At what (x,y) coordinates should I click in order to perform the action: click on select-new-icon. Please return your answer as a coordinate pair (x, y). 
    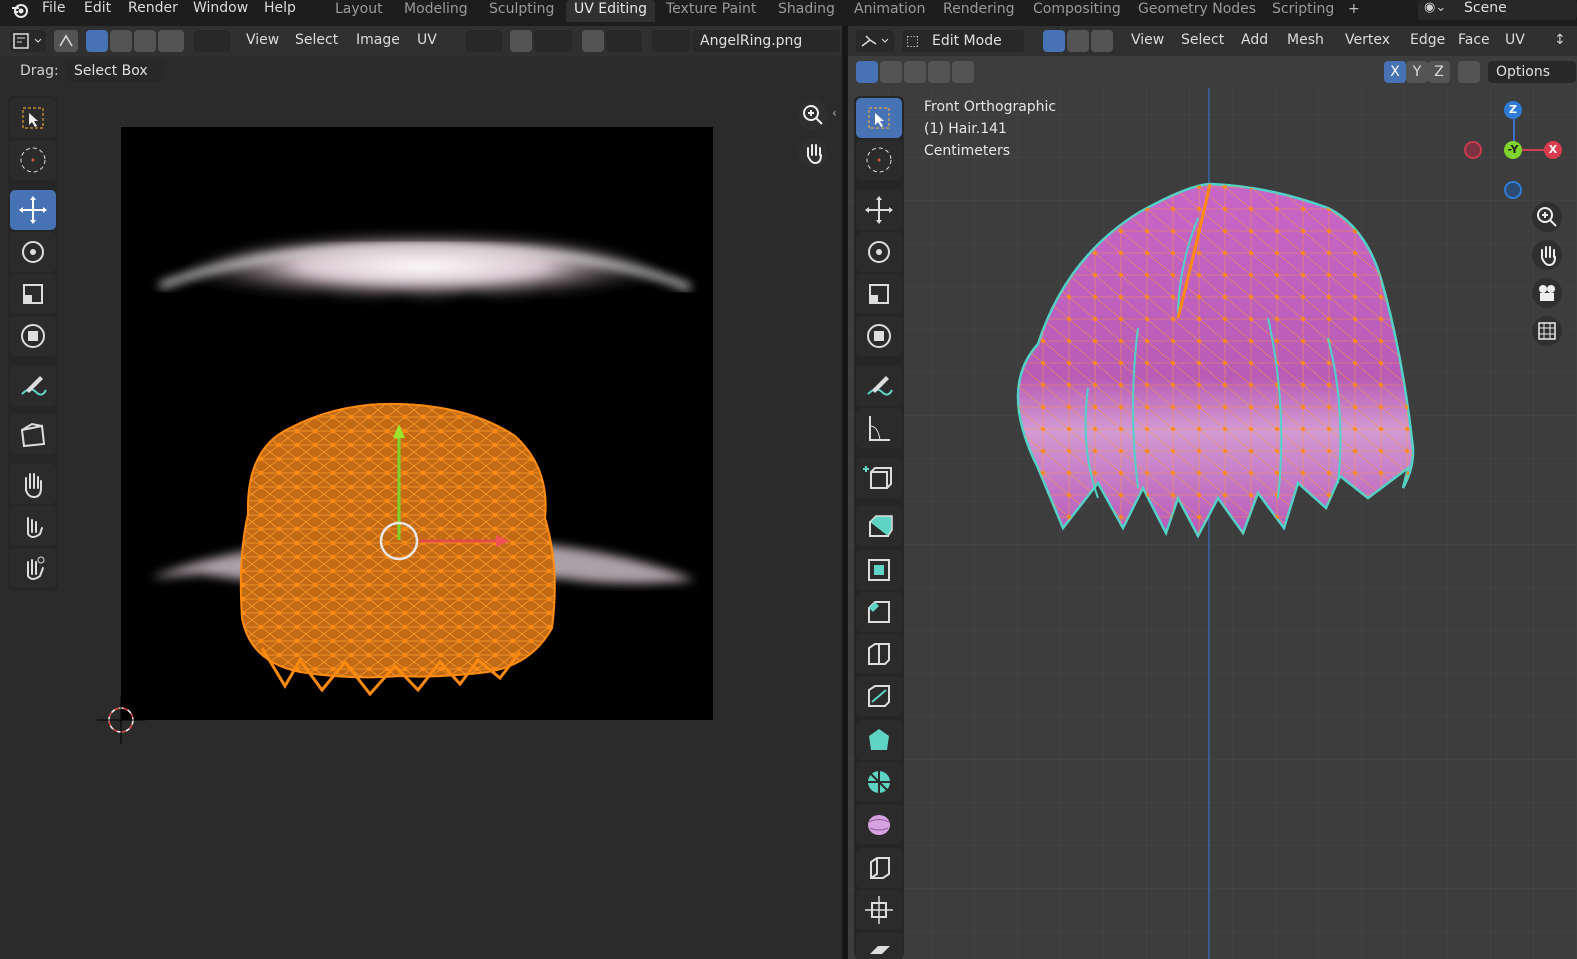
    Looking at the image, I should click on (867, 72).